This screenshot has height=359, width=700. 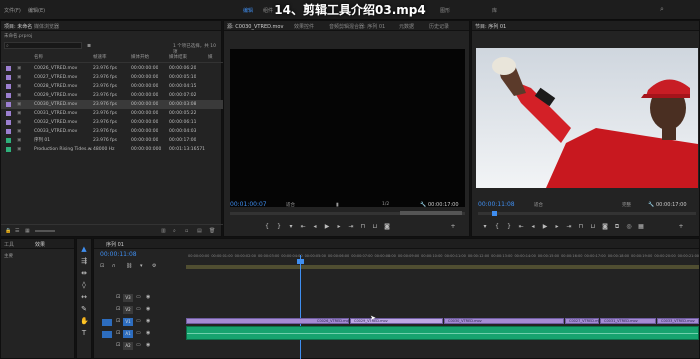 What do you see at coordinates (494, 213) in the screenshot?
I see `program-playhead` at bounding box center [494, 213].